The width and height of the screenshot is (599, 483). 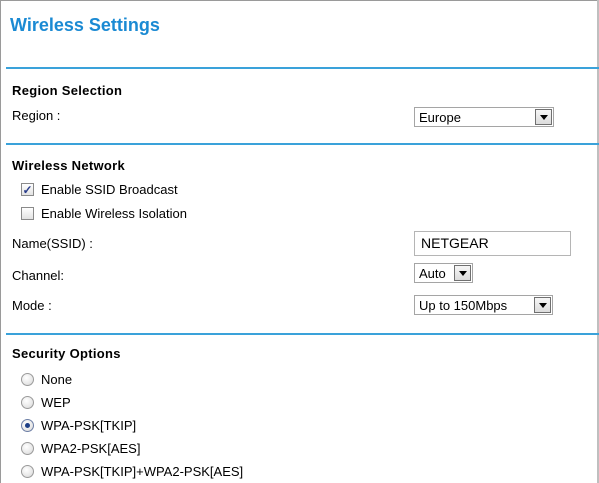 What do you see at coordinates (38, 275) in the screenshot?
I see `channel-label: Channel:` at bounding box center [38, 275].